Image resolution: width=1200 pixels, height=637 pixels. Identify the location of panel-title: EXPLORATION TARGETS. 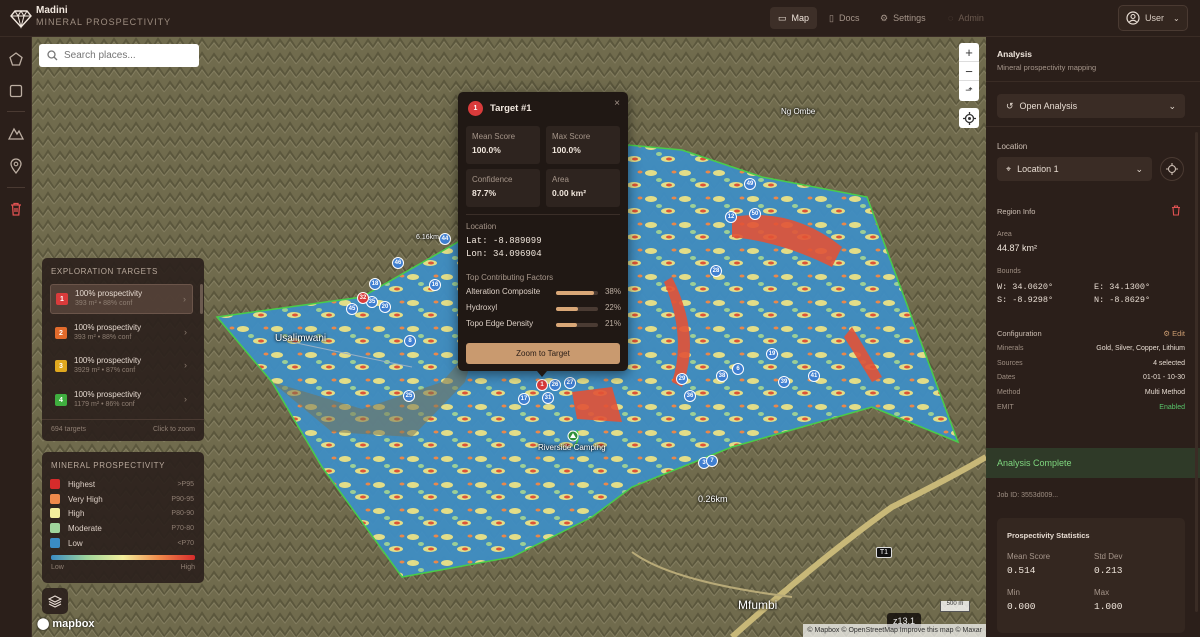
(104, 271).